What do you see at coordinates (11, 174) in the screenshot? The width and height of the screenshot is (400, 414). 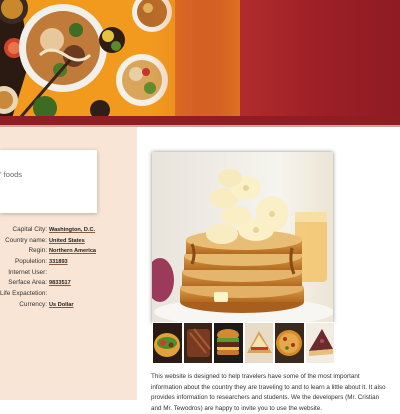 I see `search-input-text: tries' foods` at bounding box center [11, 174].